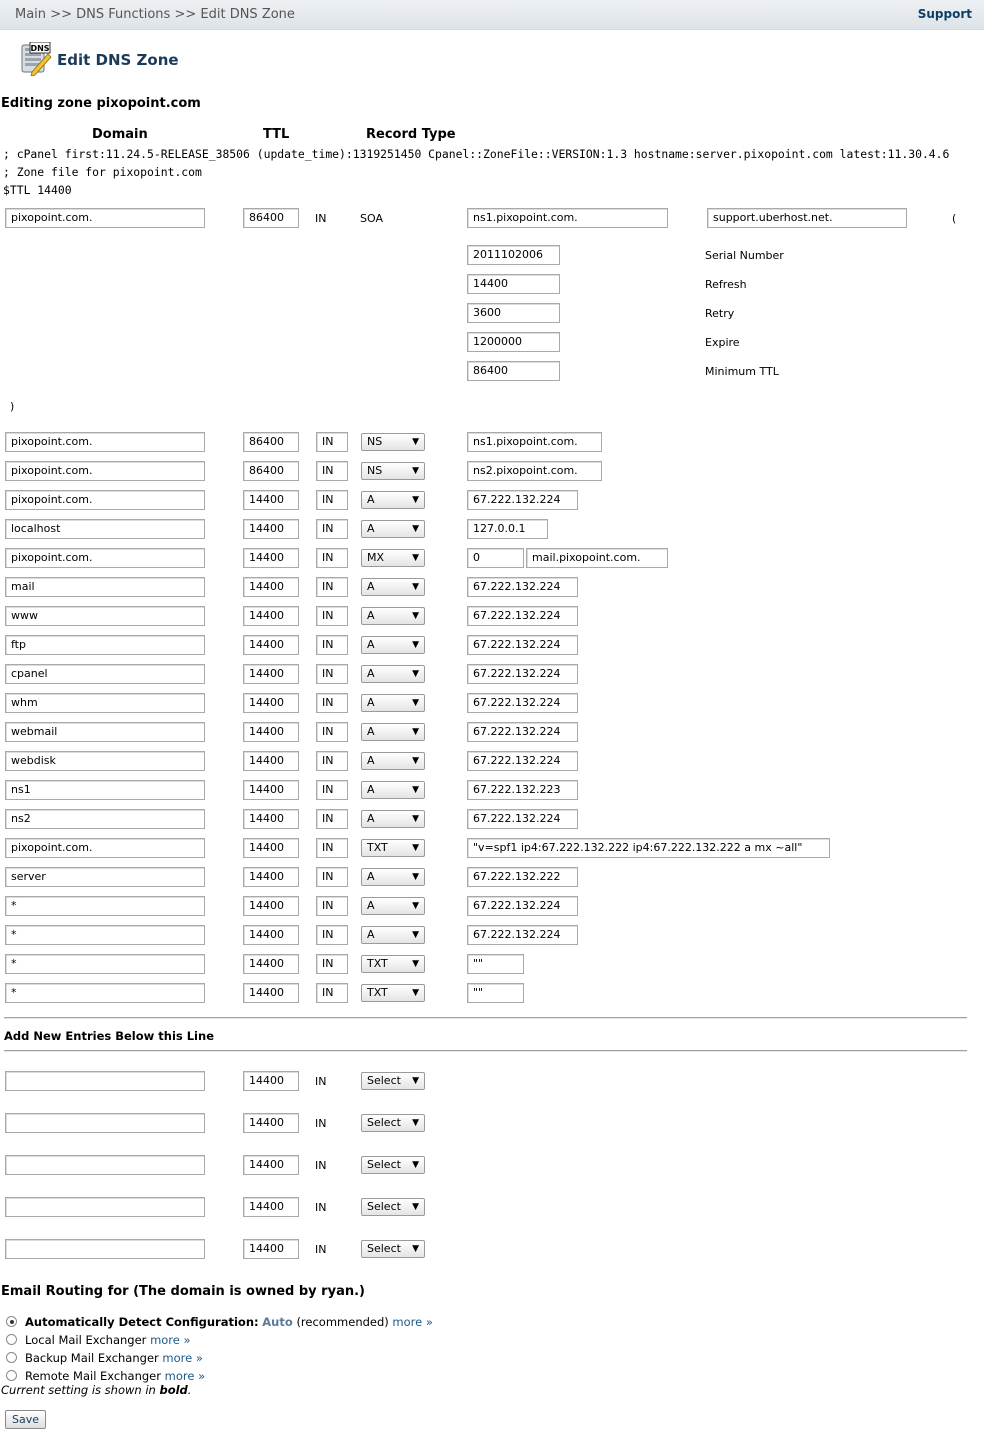 The height and width of the screenshot is (1430, 984). I want to click on record-value-input: ns2.pixopoint.com., so click(534, 471).